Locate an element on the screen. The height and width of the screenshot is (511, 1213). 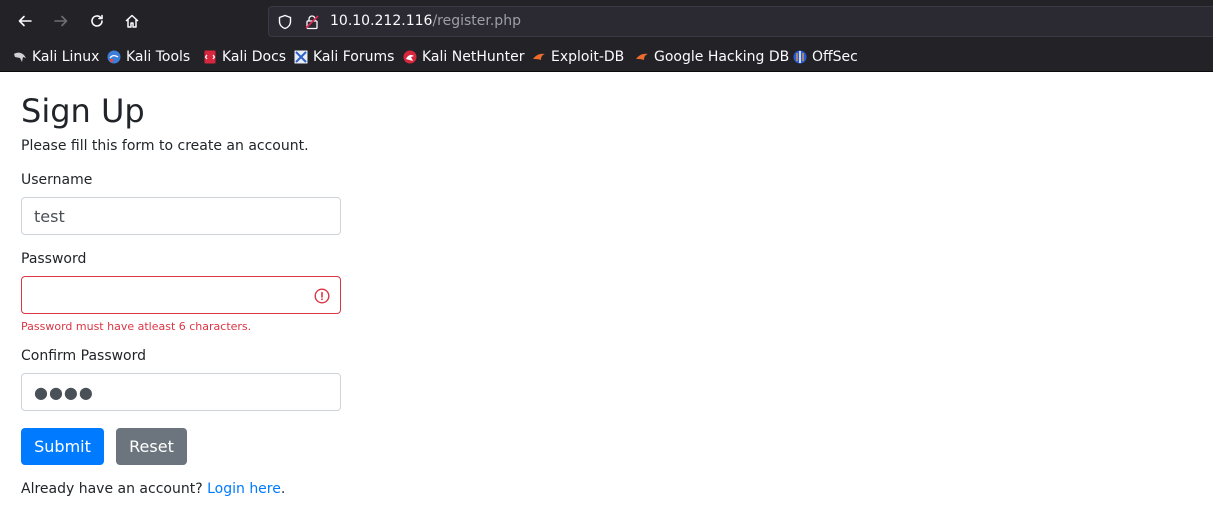
login-prompt-text: Already have an account? is located at coordinates (114, 489).